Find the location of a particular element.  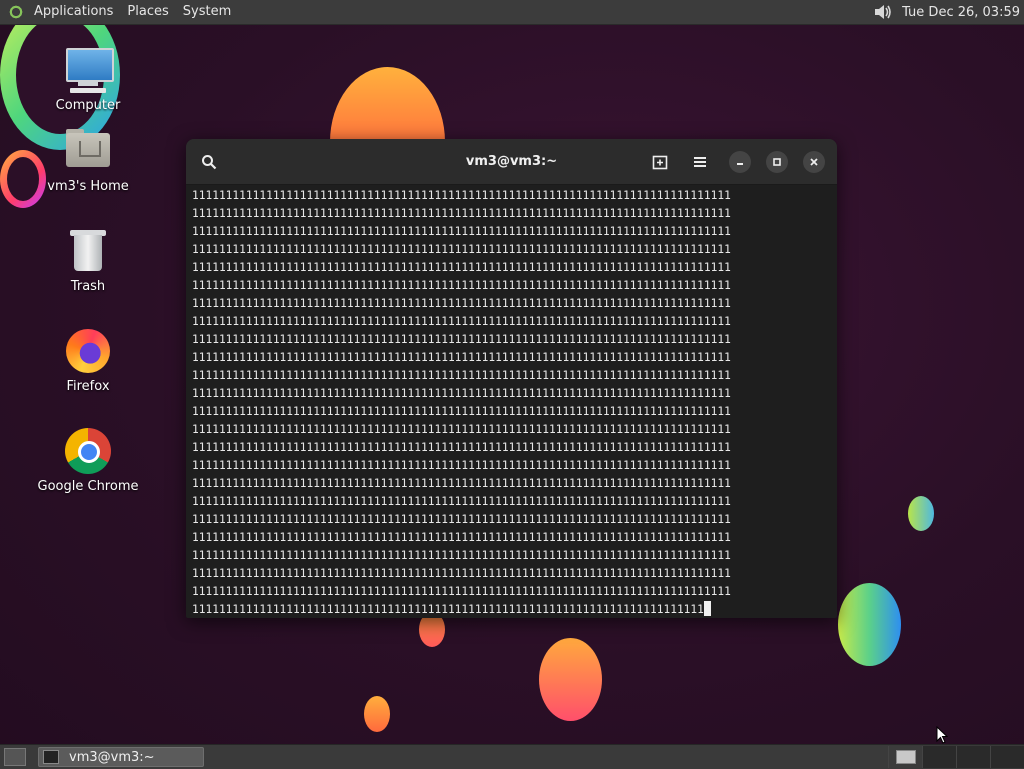

desktop-icon-firefox: Firefox is located at coordinates (88, 360).